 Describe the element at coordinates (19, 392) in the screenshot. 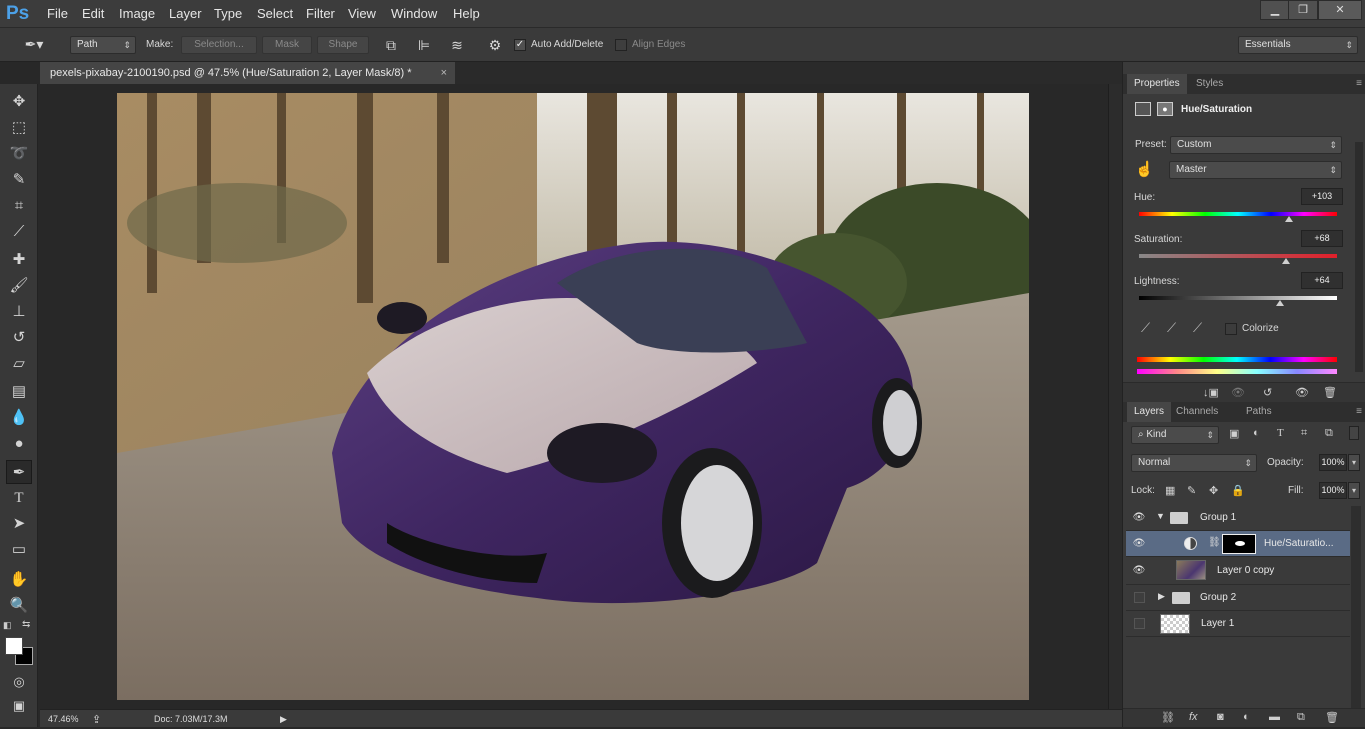

I see `gradient-tool-icon: ▤` at that location.